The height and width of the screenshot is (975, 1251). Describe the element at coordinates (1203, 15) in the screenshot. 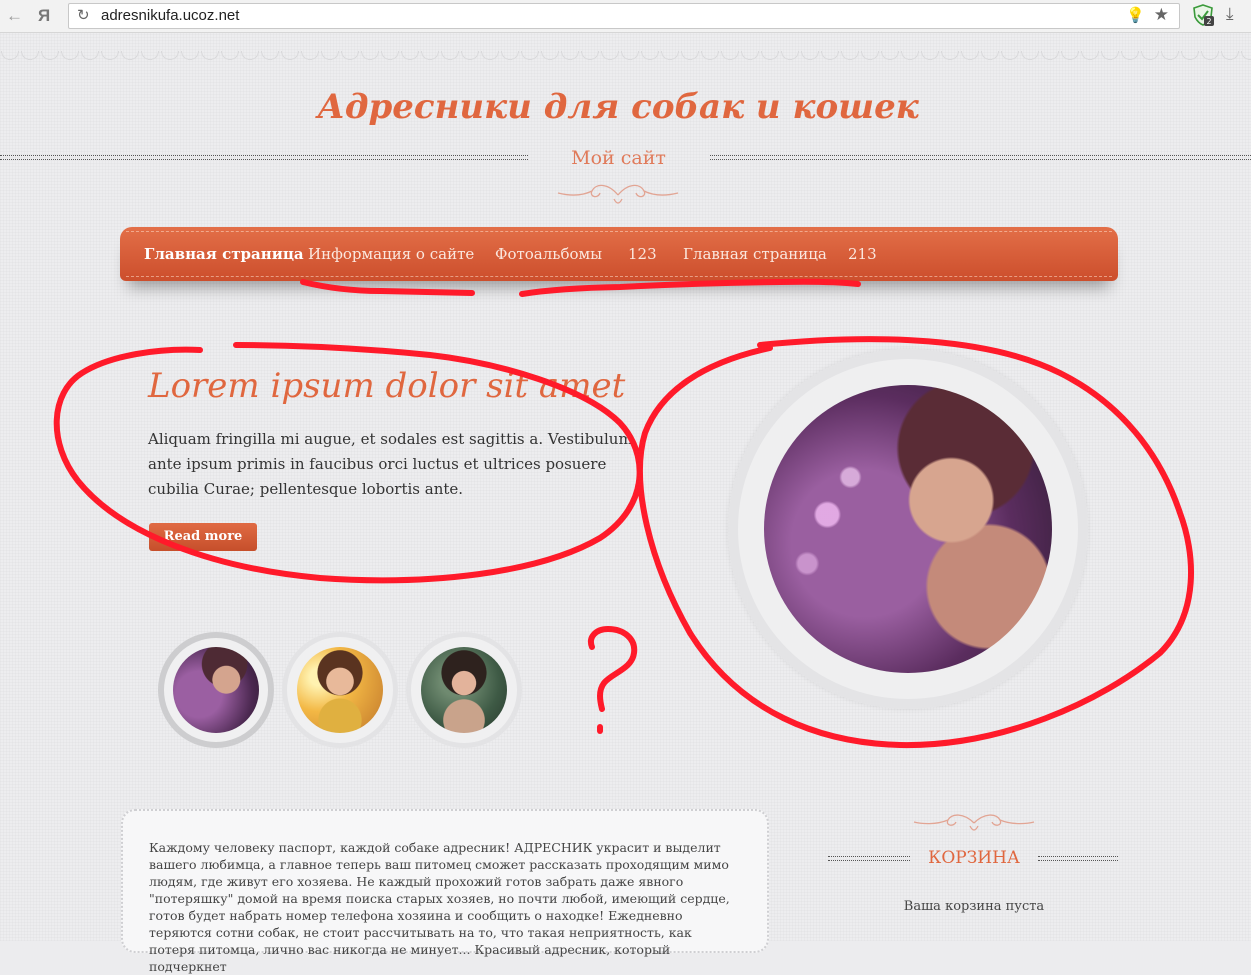

I see `shield-extension-icon: 2` at that location.